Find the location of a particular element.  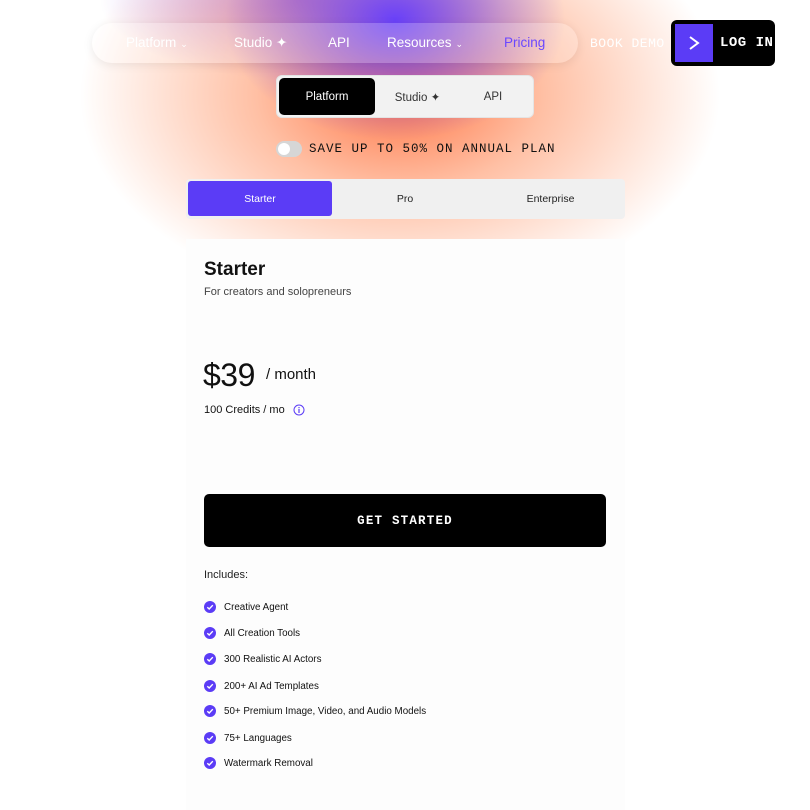

product-tabs: Platform Studio ✦ API is located at coordinates (405, 96).